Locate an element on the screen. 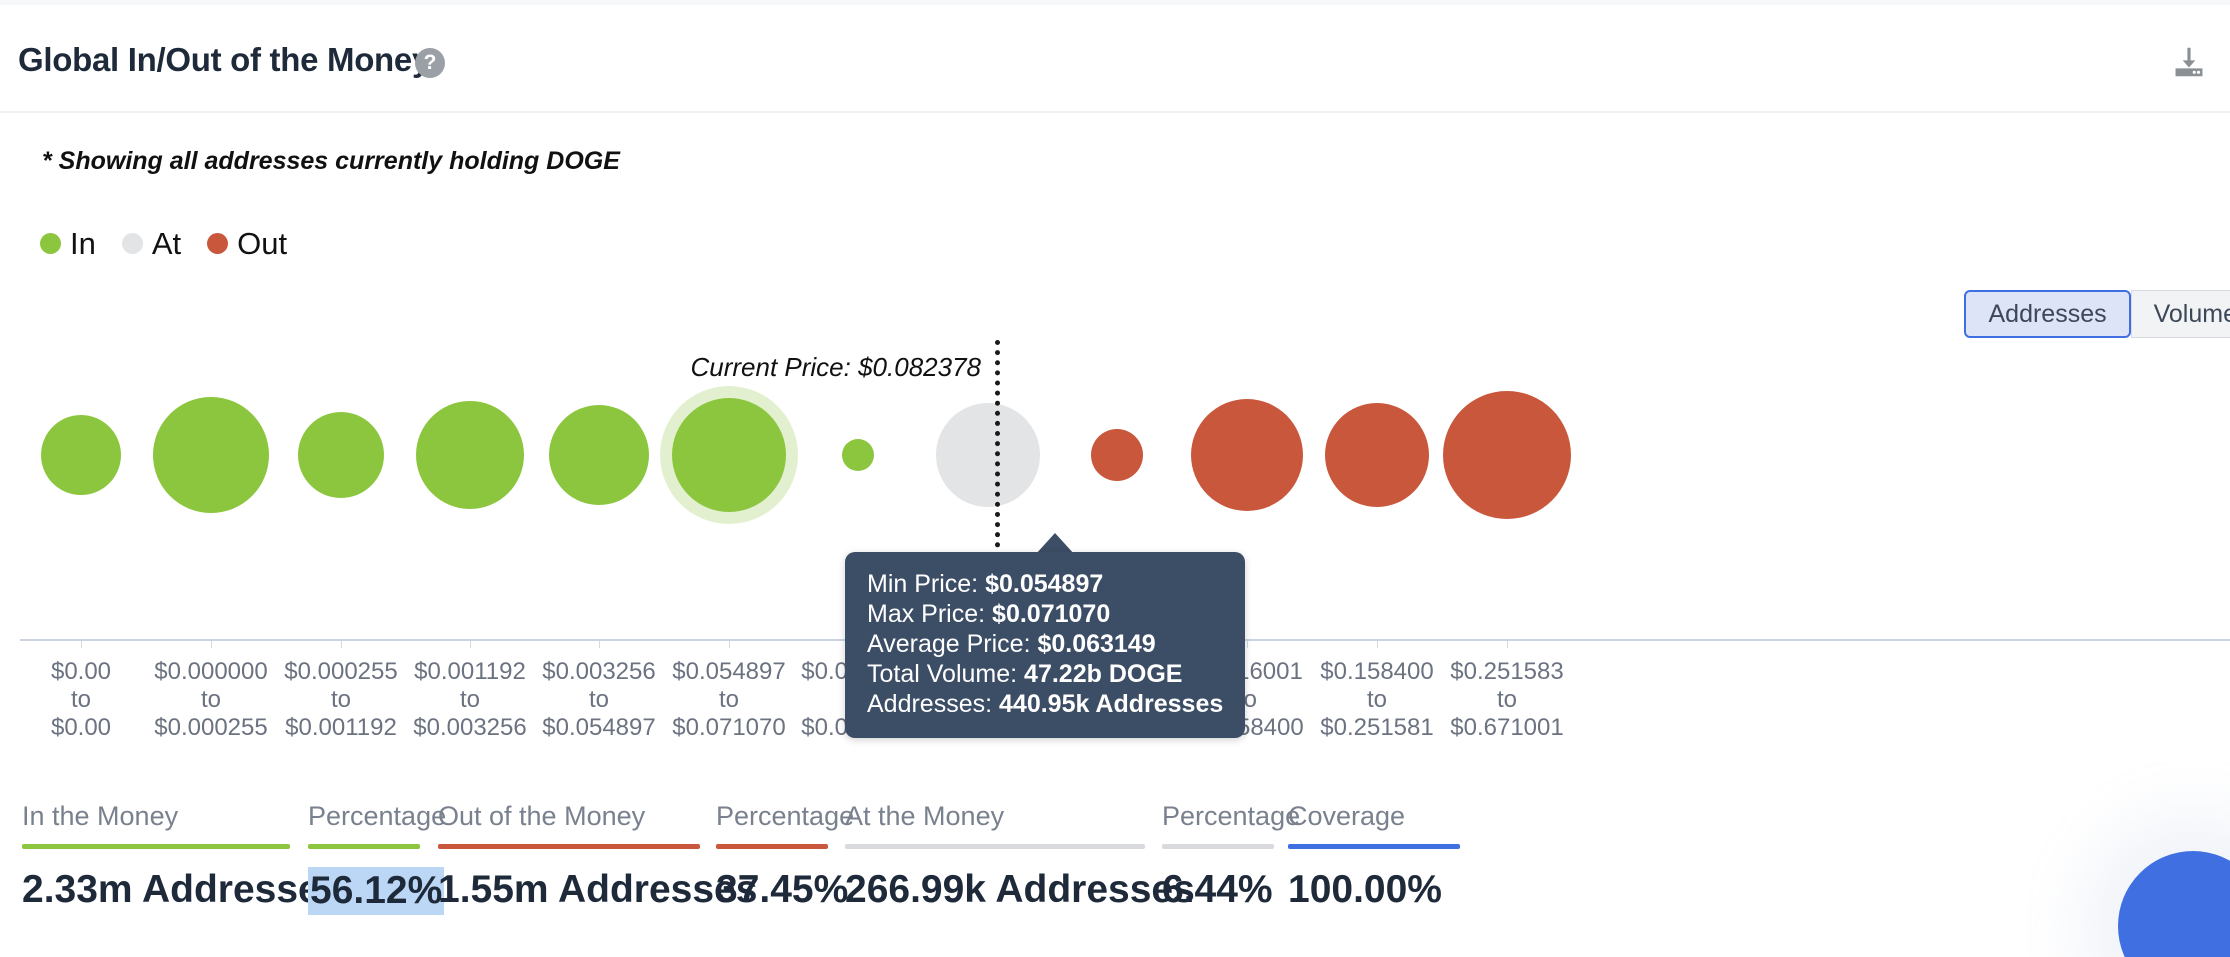 The image size is (2230, 957). stat-card: In the Money 2.33m Addresses is located at coordinates (181, 856).